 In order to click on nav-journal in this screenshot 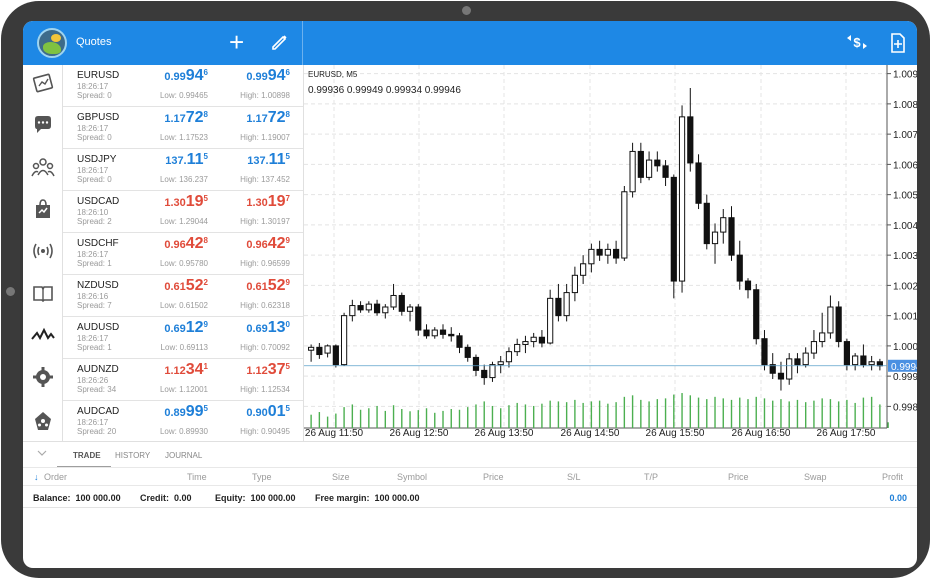, I will do `click(43, 293)`.